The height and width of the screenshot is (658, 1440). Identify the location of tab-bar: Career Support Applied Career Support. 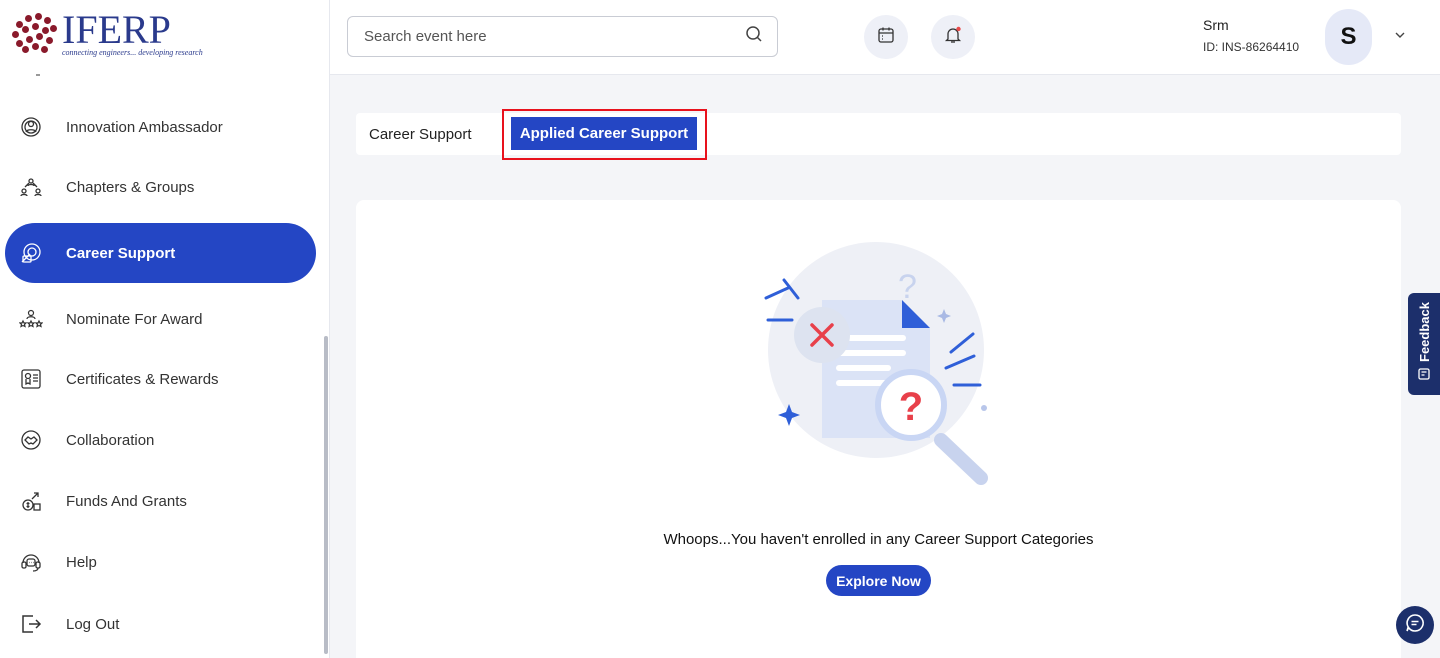
(878, 134).